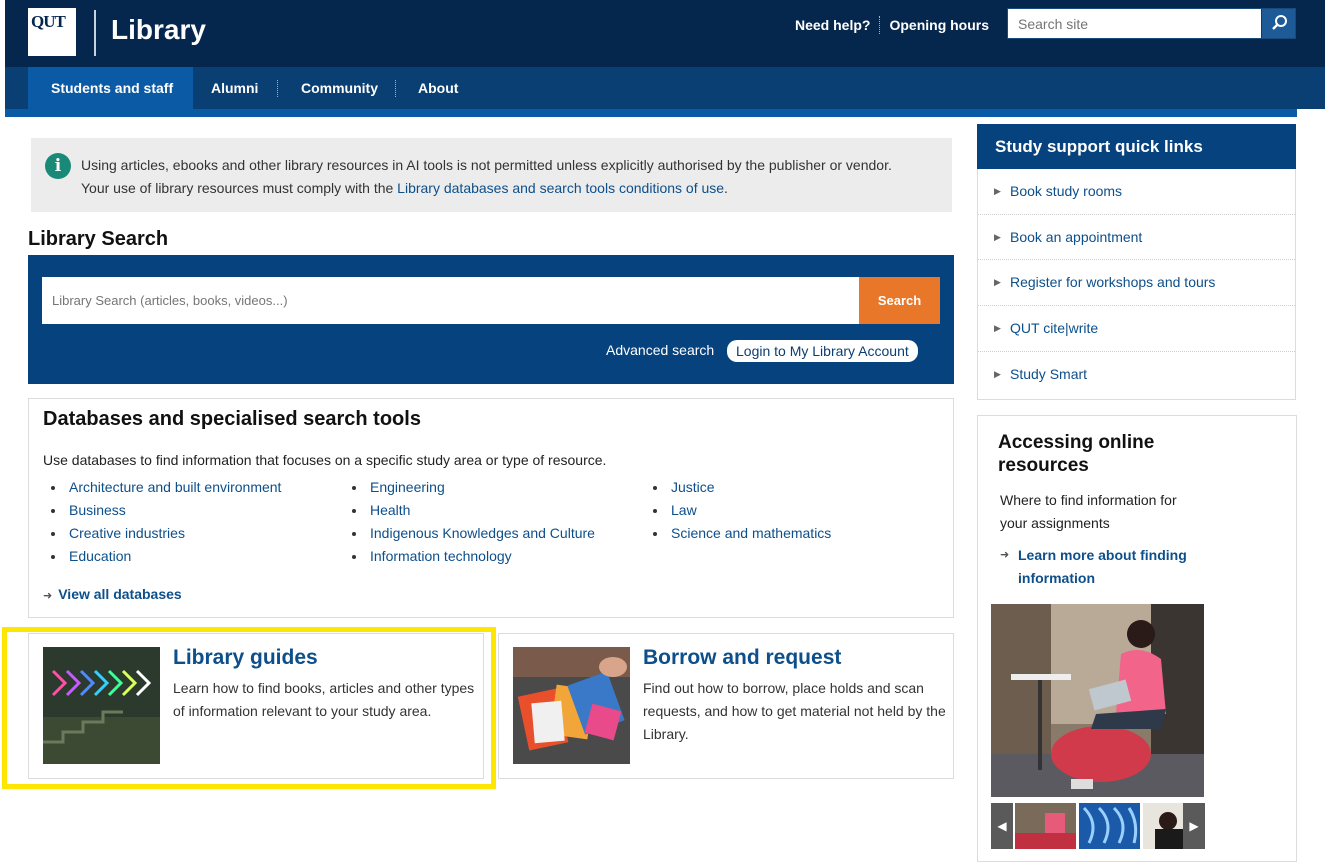  Describe the element at coordinates (1278, 23) in the screenshot. I see `site-search-button` at that location.